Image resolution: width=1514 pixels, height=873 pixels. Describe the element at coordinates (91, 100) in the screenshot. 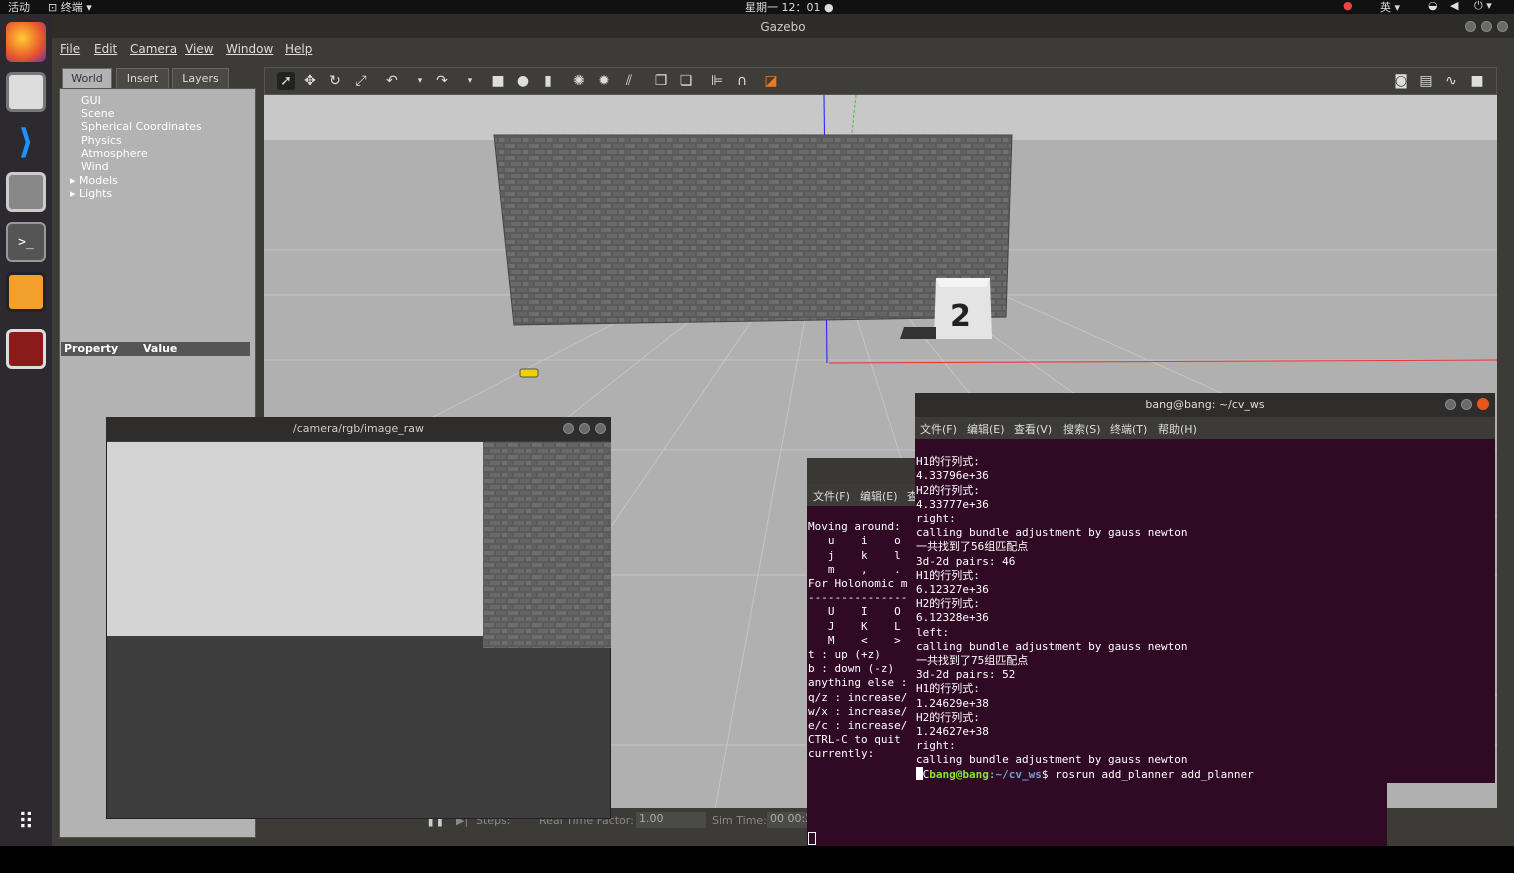

I see `tree-item-gui: GUI` at that location.